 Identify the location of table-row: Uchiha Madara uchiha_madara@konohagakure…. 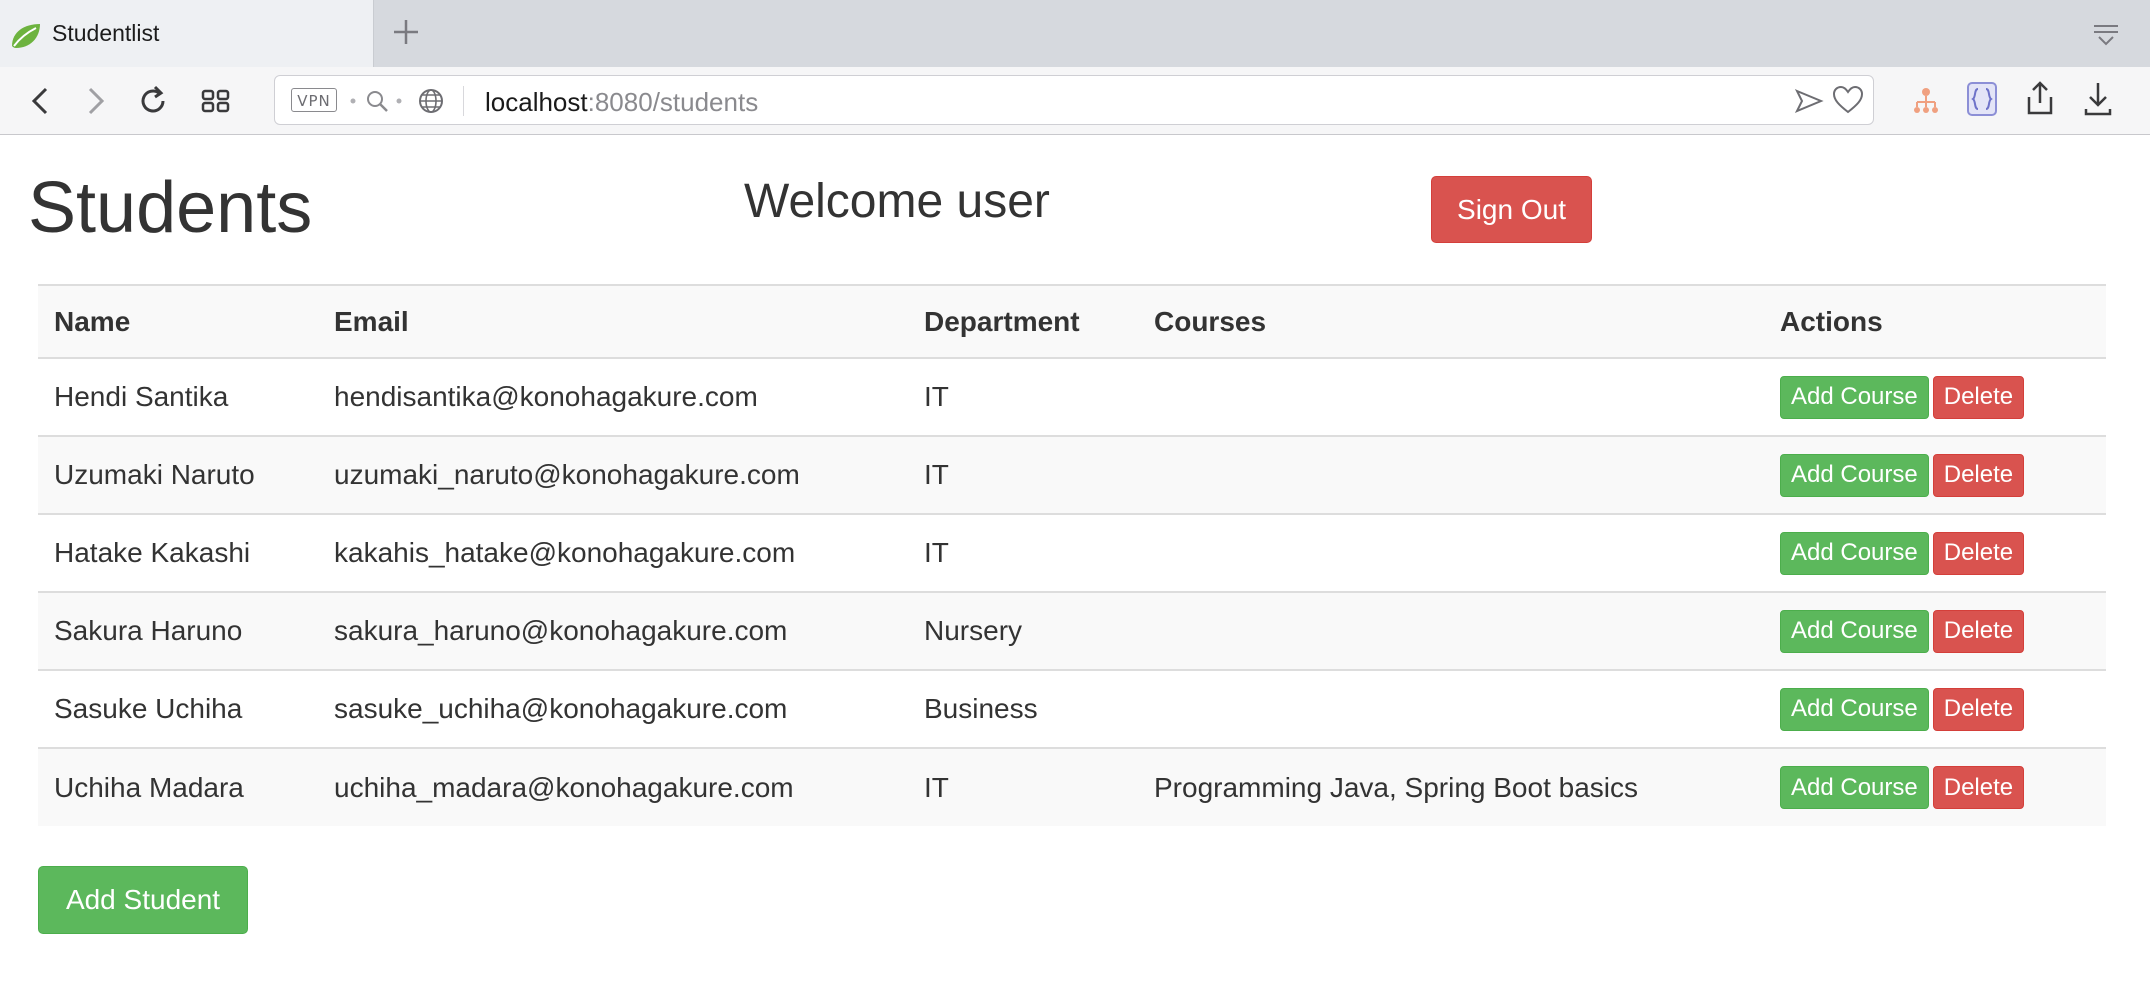
(1072, 787).